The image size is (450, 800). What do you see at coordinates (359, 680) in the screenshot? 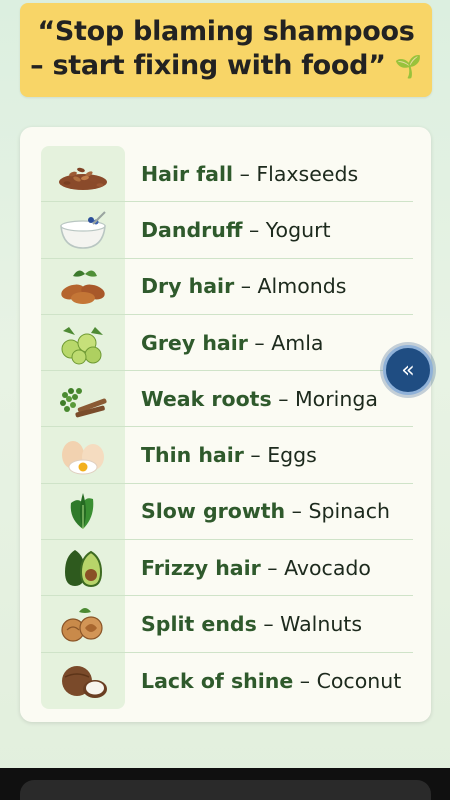
I see `food-label: Coconut` at bounding box center [359, 680].